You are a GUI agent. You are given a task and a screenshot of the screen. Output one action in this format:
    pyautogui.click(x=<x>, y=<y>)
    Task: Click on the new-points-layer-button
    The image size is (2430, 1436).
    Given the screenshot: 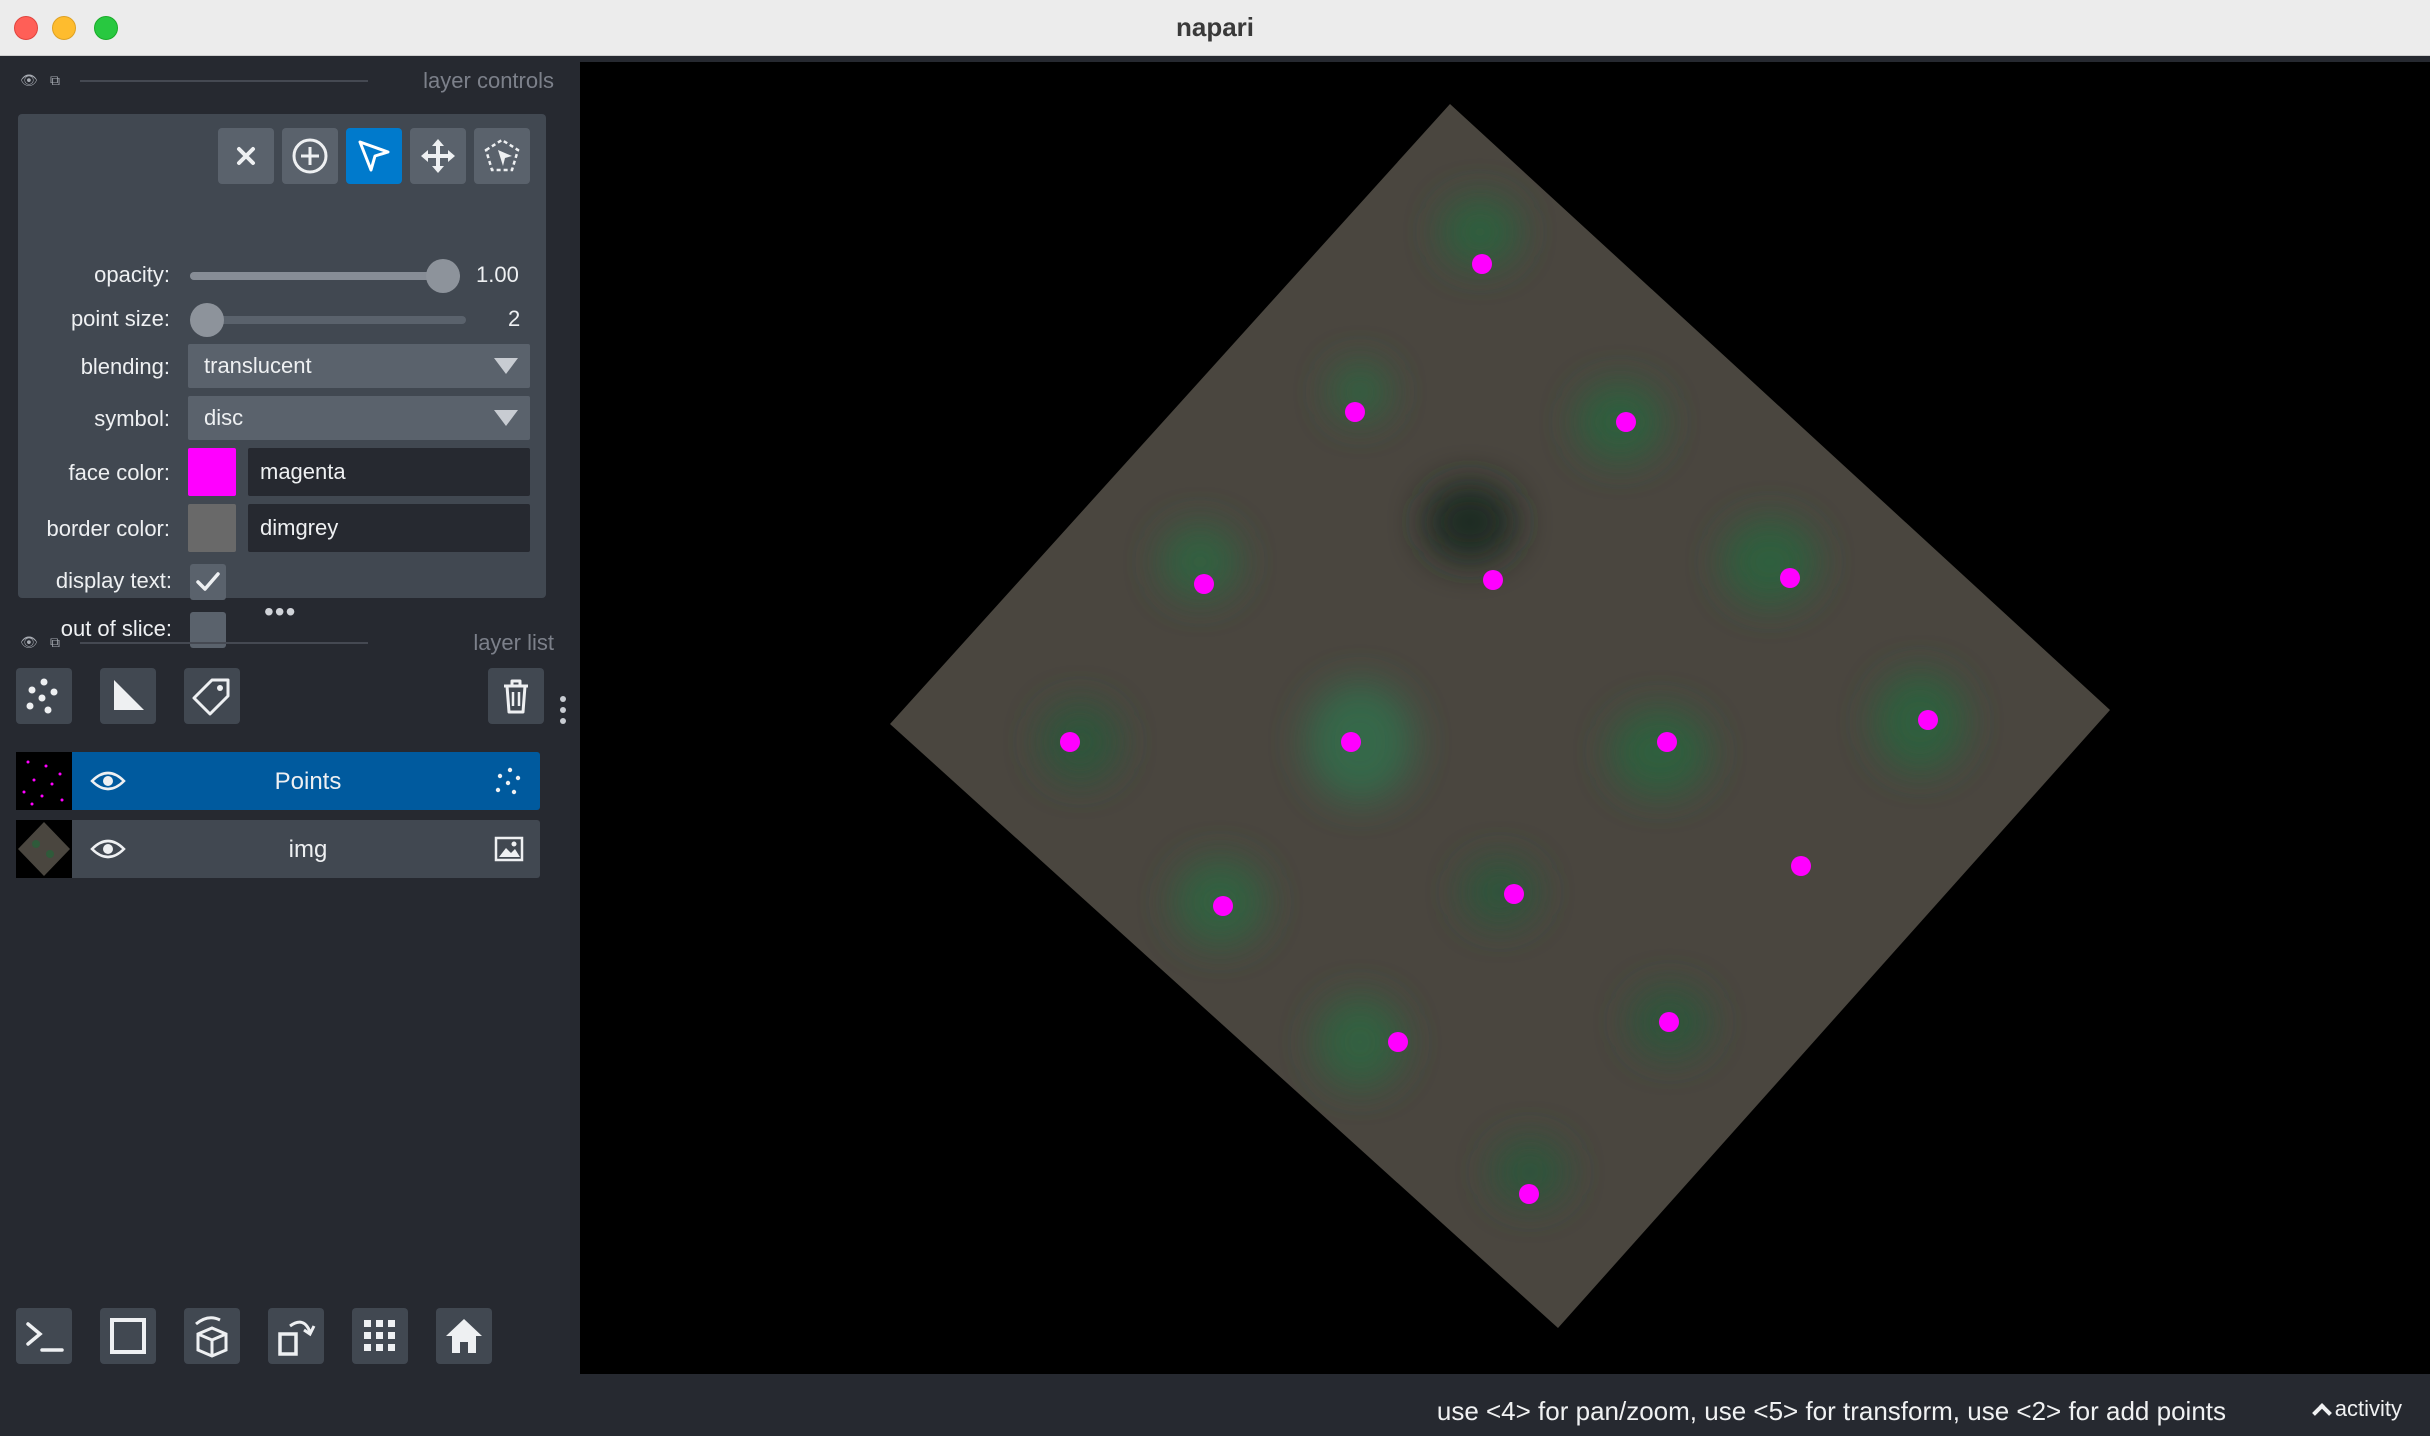 What is the action you would take?
    pyautogui.click(x=44, y=696)
    